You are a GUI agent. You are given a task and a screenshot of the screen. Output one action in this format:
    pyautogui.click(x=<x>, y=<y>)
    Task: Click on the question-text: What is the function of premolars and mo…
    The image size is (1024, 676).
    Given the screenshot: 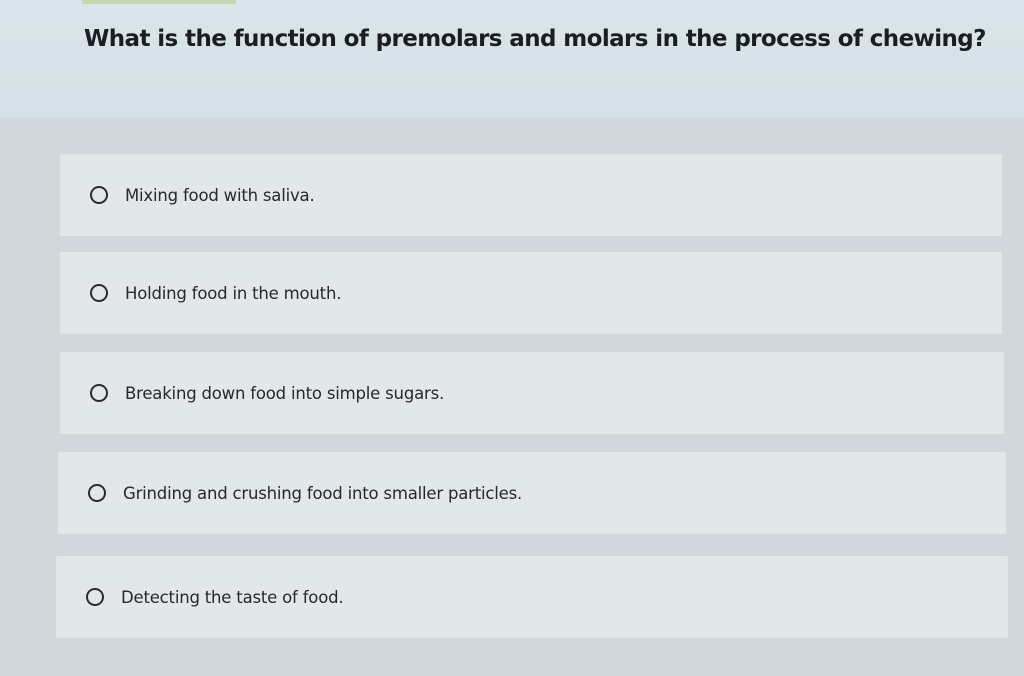 What is the action you would take?
    pyautogui.click(x=535, y=39)
    